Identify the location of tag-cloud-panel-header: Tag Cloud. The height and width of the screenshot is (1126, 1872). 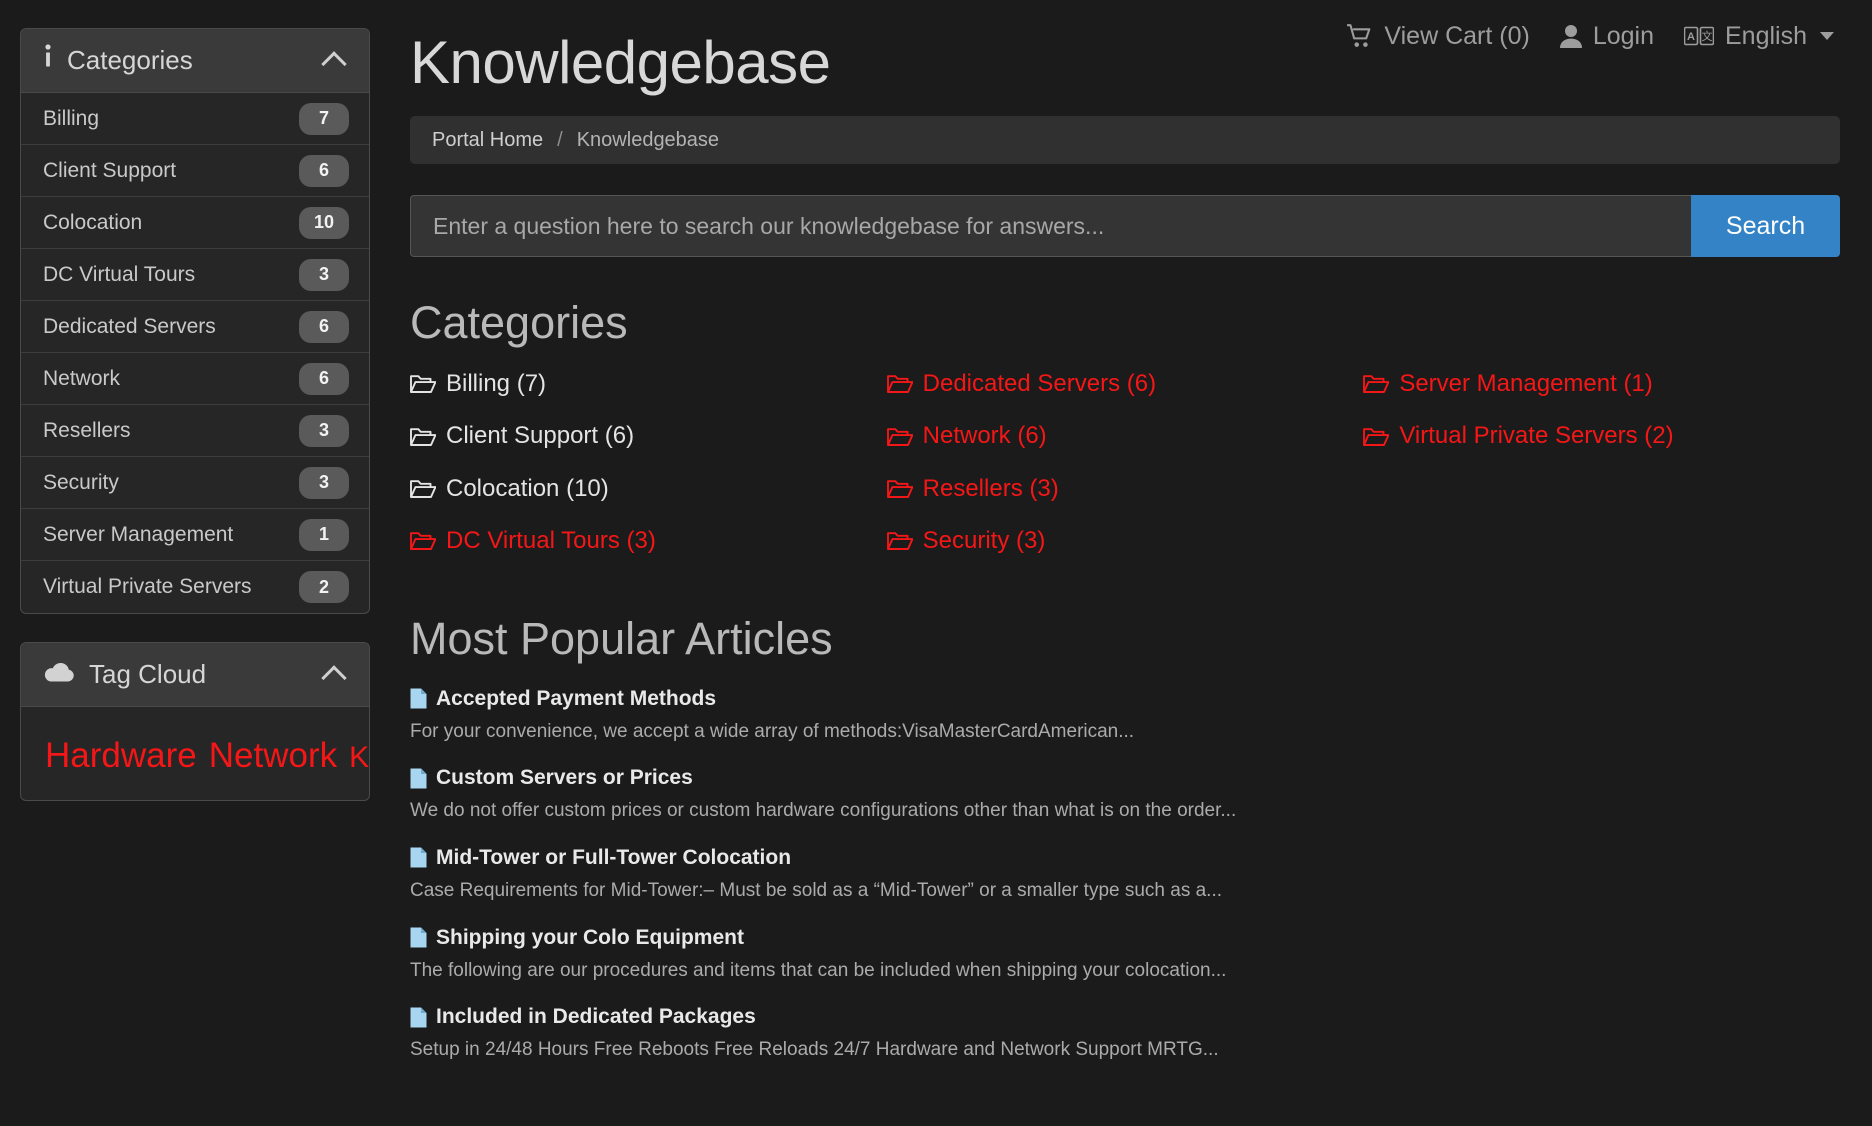
(195, 675).